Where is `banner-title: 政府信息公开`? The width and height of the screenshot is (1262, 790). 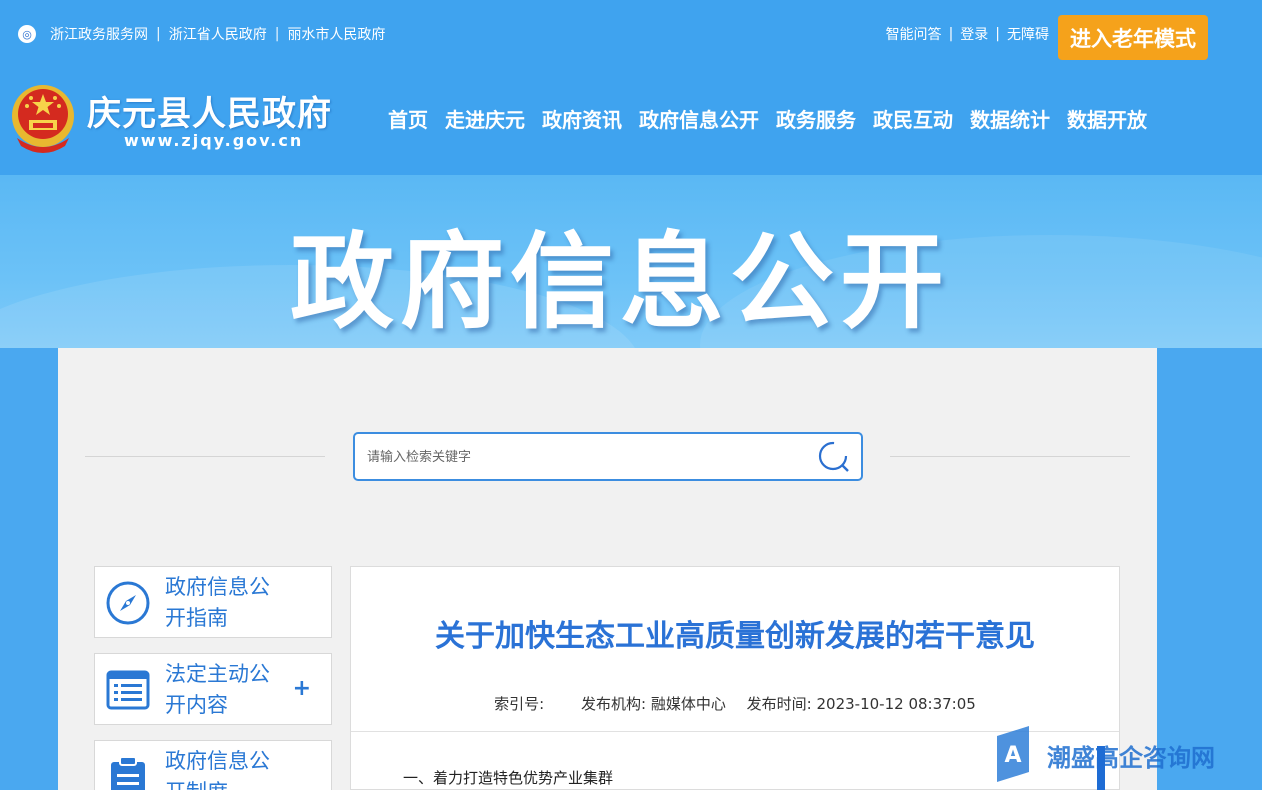 banner-title: 政府信息公开 is located at coordinates (620, 282).